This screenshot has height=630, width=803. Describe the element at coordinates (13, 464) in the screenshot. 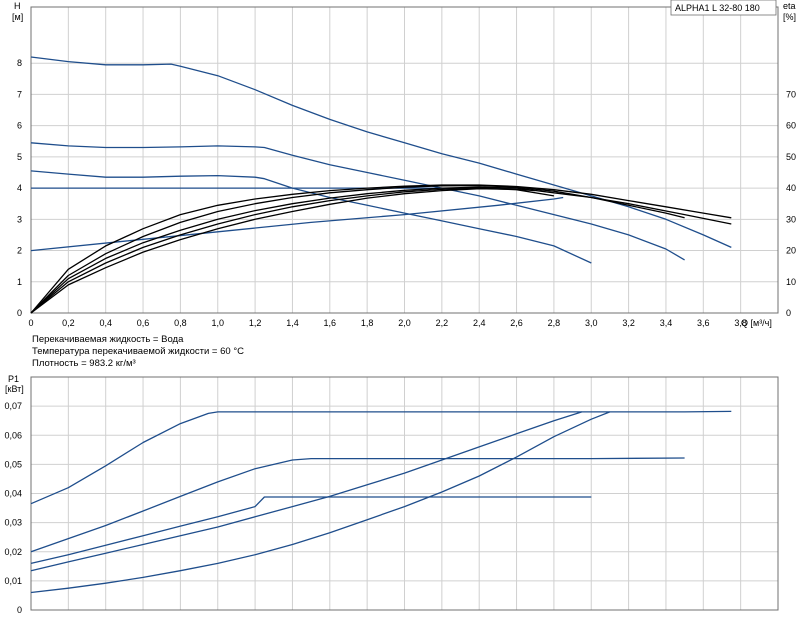

I see `power-tick-label: 0,05` at that location.